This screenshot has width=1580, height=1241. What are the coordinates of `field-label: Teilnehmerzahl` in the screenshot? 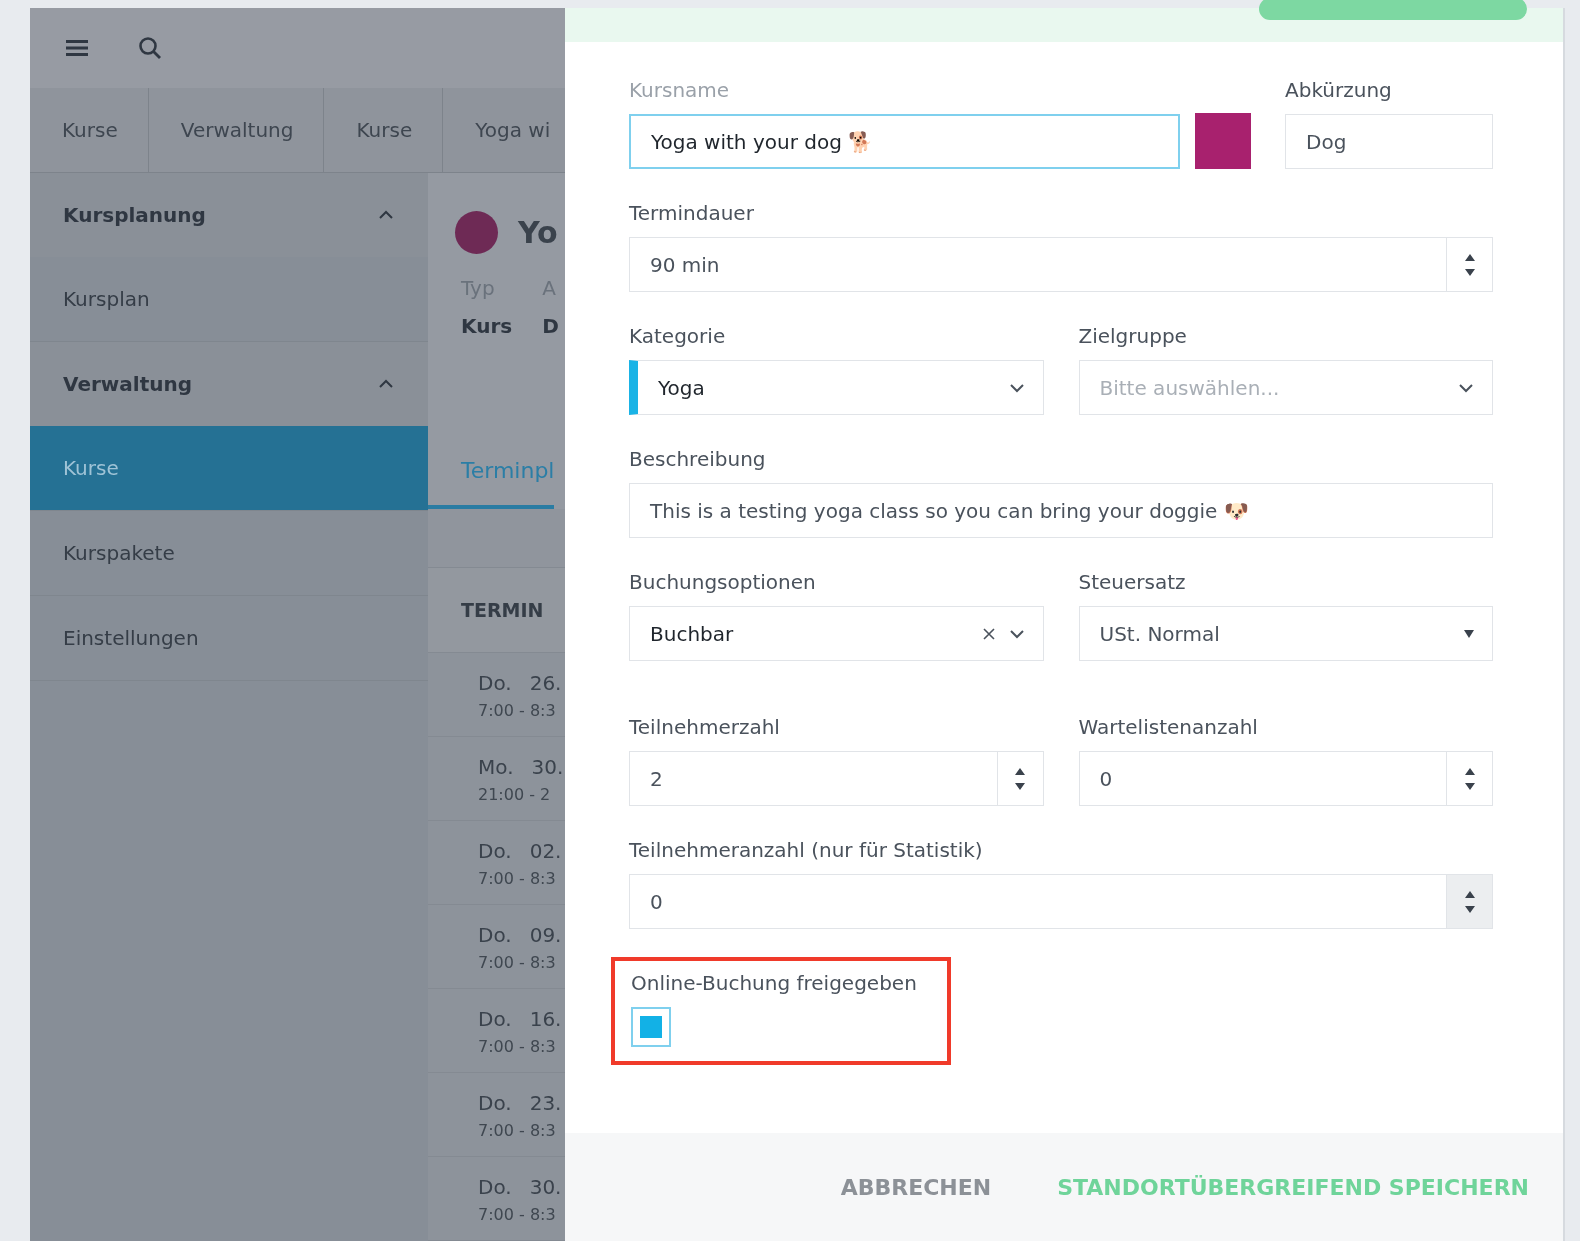 It's located at (705, 727).